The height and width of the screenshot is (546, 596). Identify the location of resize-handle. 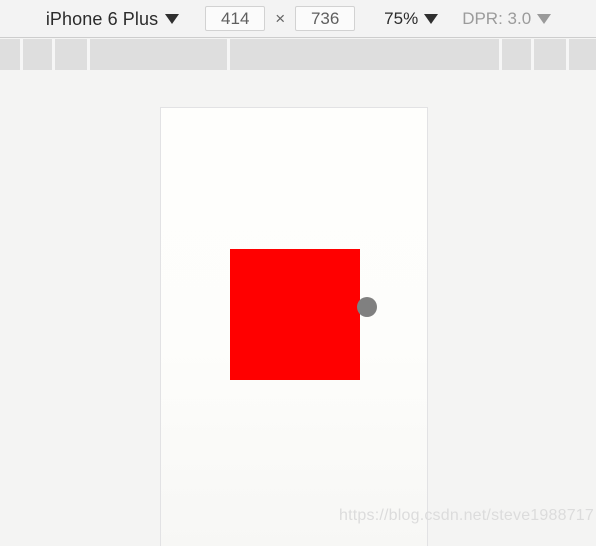
(367, 307).